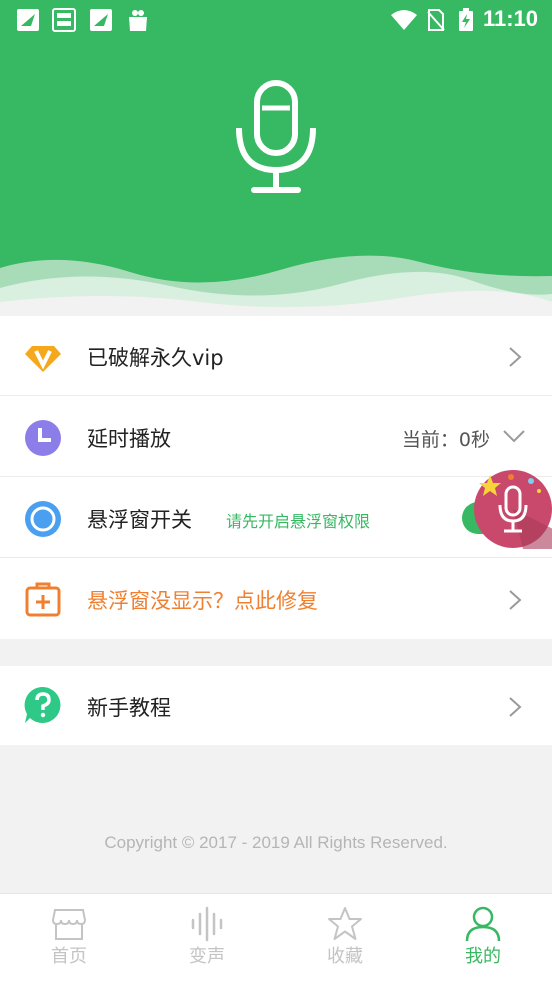  I want to click on battery-charging-icon, so click(466, 19).